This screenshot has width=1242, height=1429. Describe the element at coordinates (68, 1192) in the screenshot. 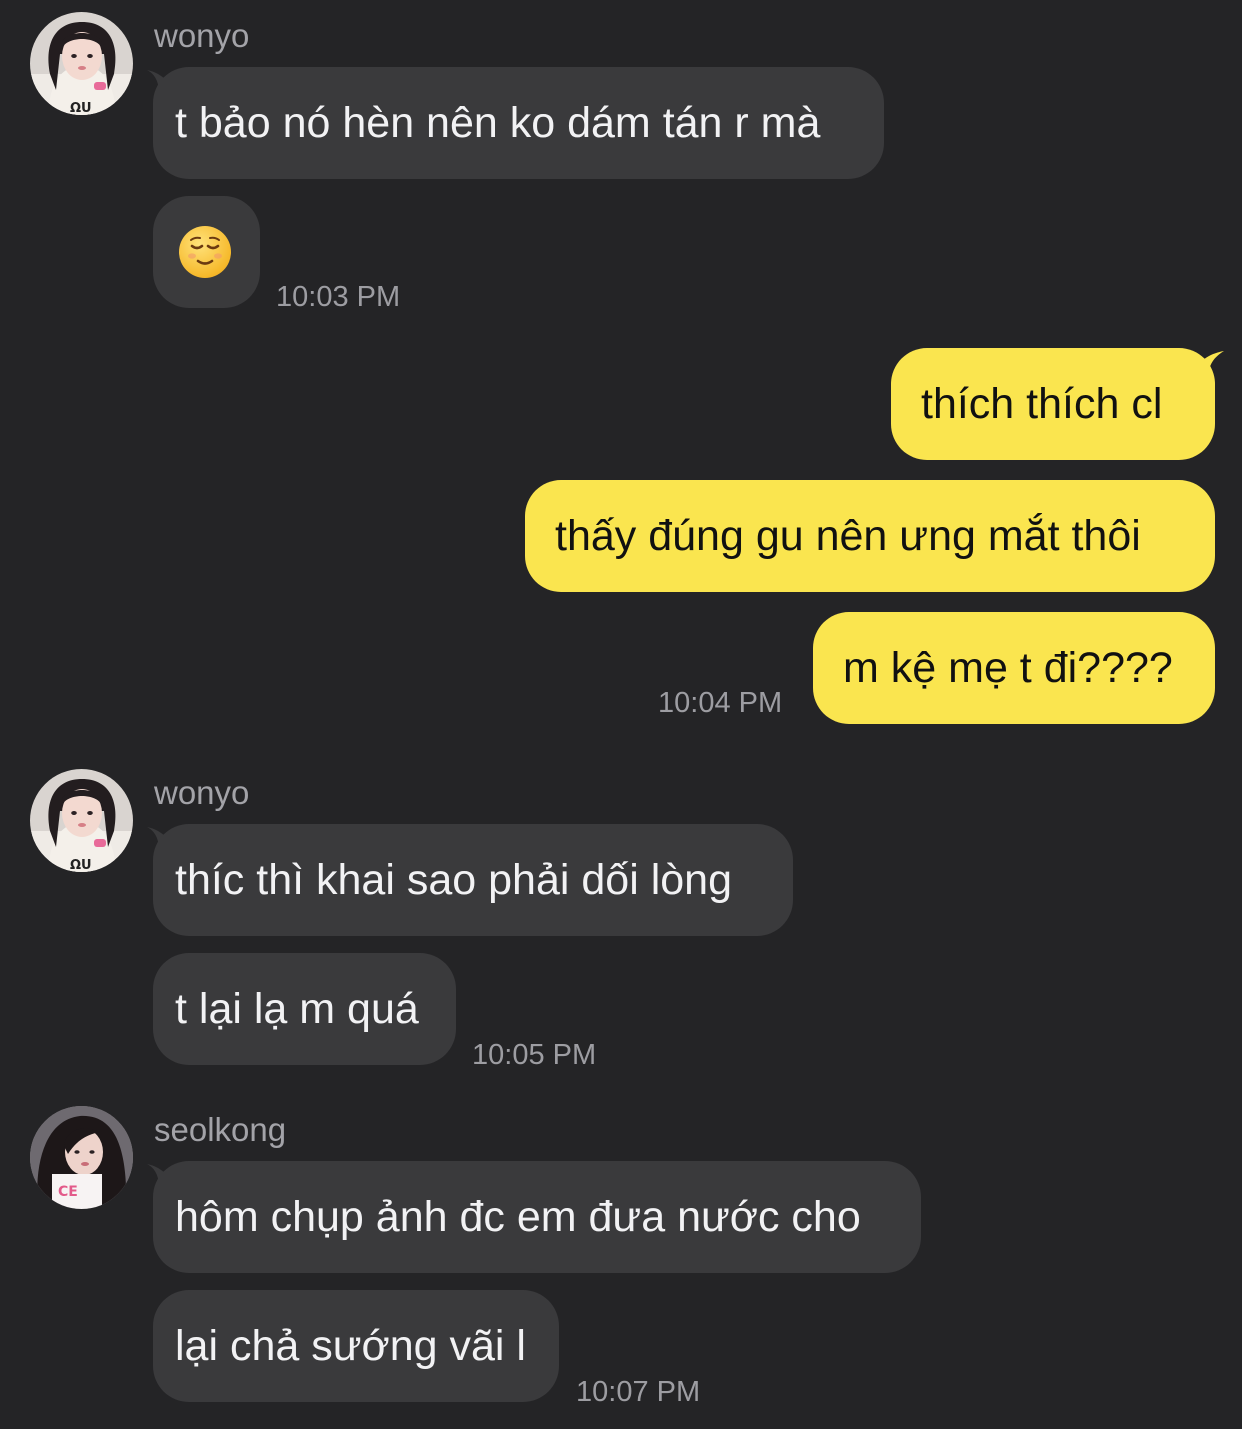

I see `svg-text: CE` at that location.